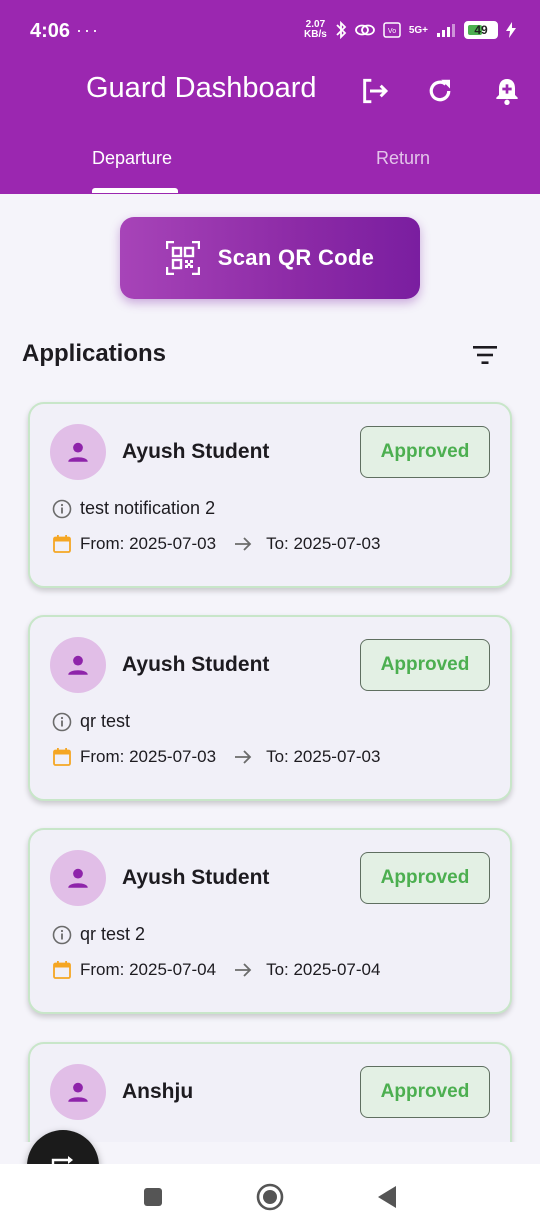  I want to click on filter-button, so click(485, 355).